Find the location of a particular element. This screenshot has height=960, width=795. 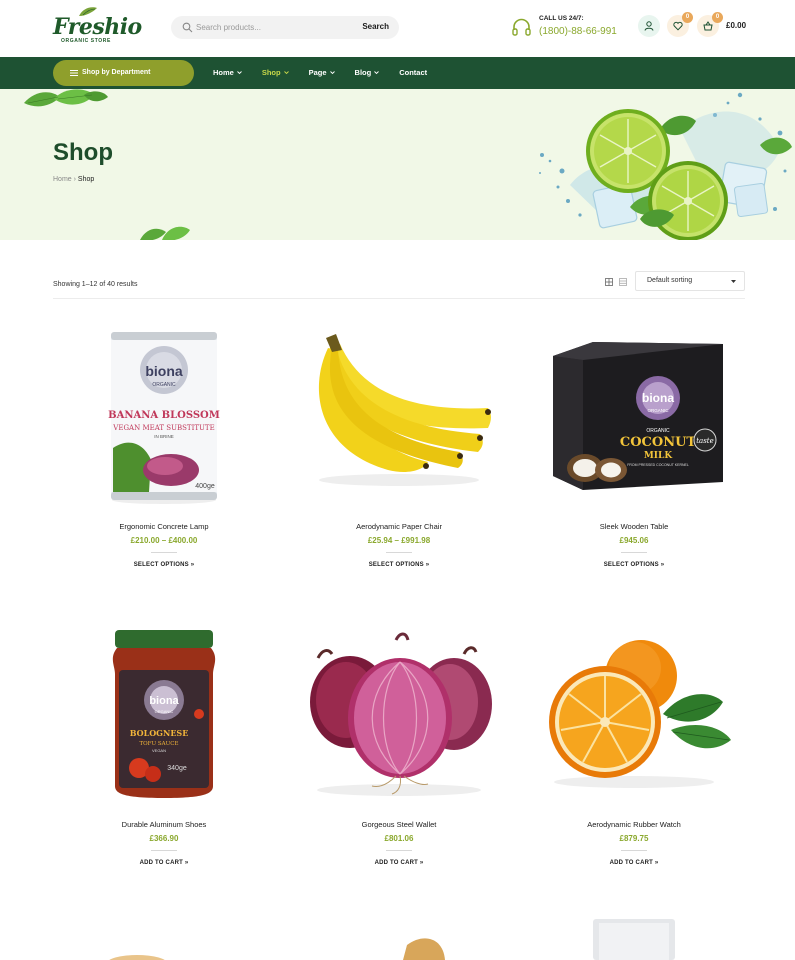

nav-item-label: Contact is located at coordinates (413, 72).